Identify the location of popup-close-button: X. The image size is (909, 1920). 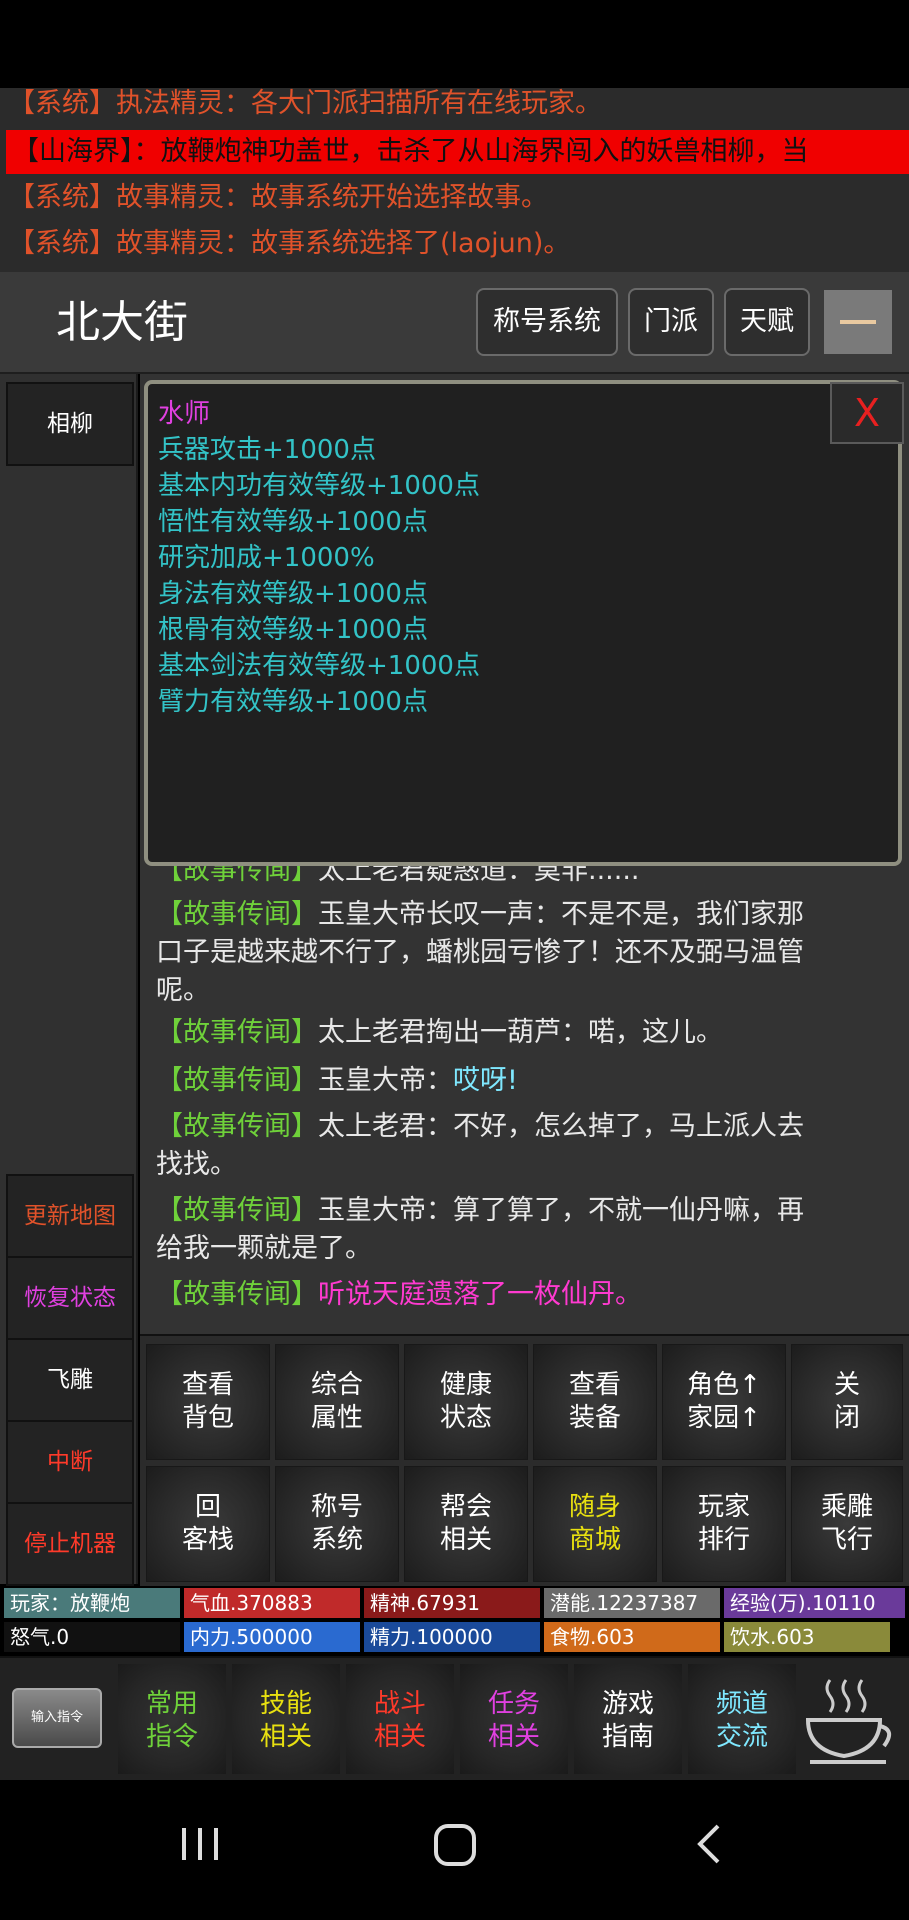
(867, 413).